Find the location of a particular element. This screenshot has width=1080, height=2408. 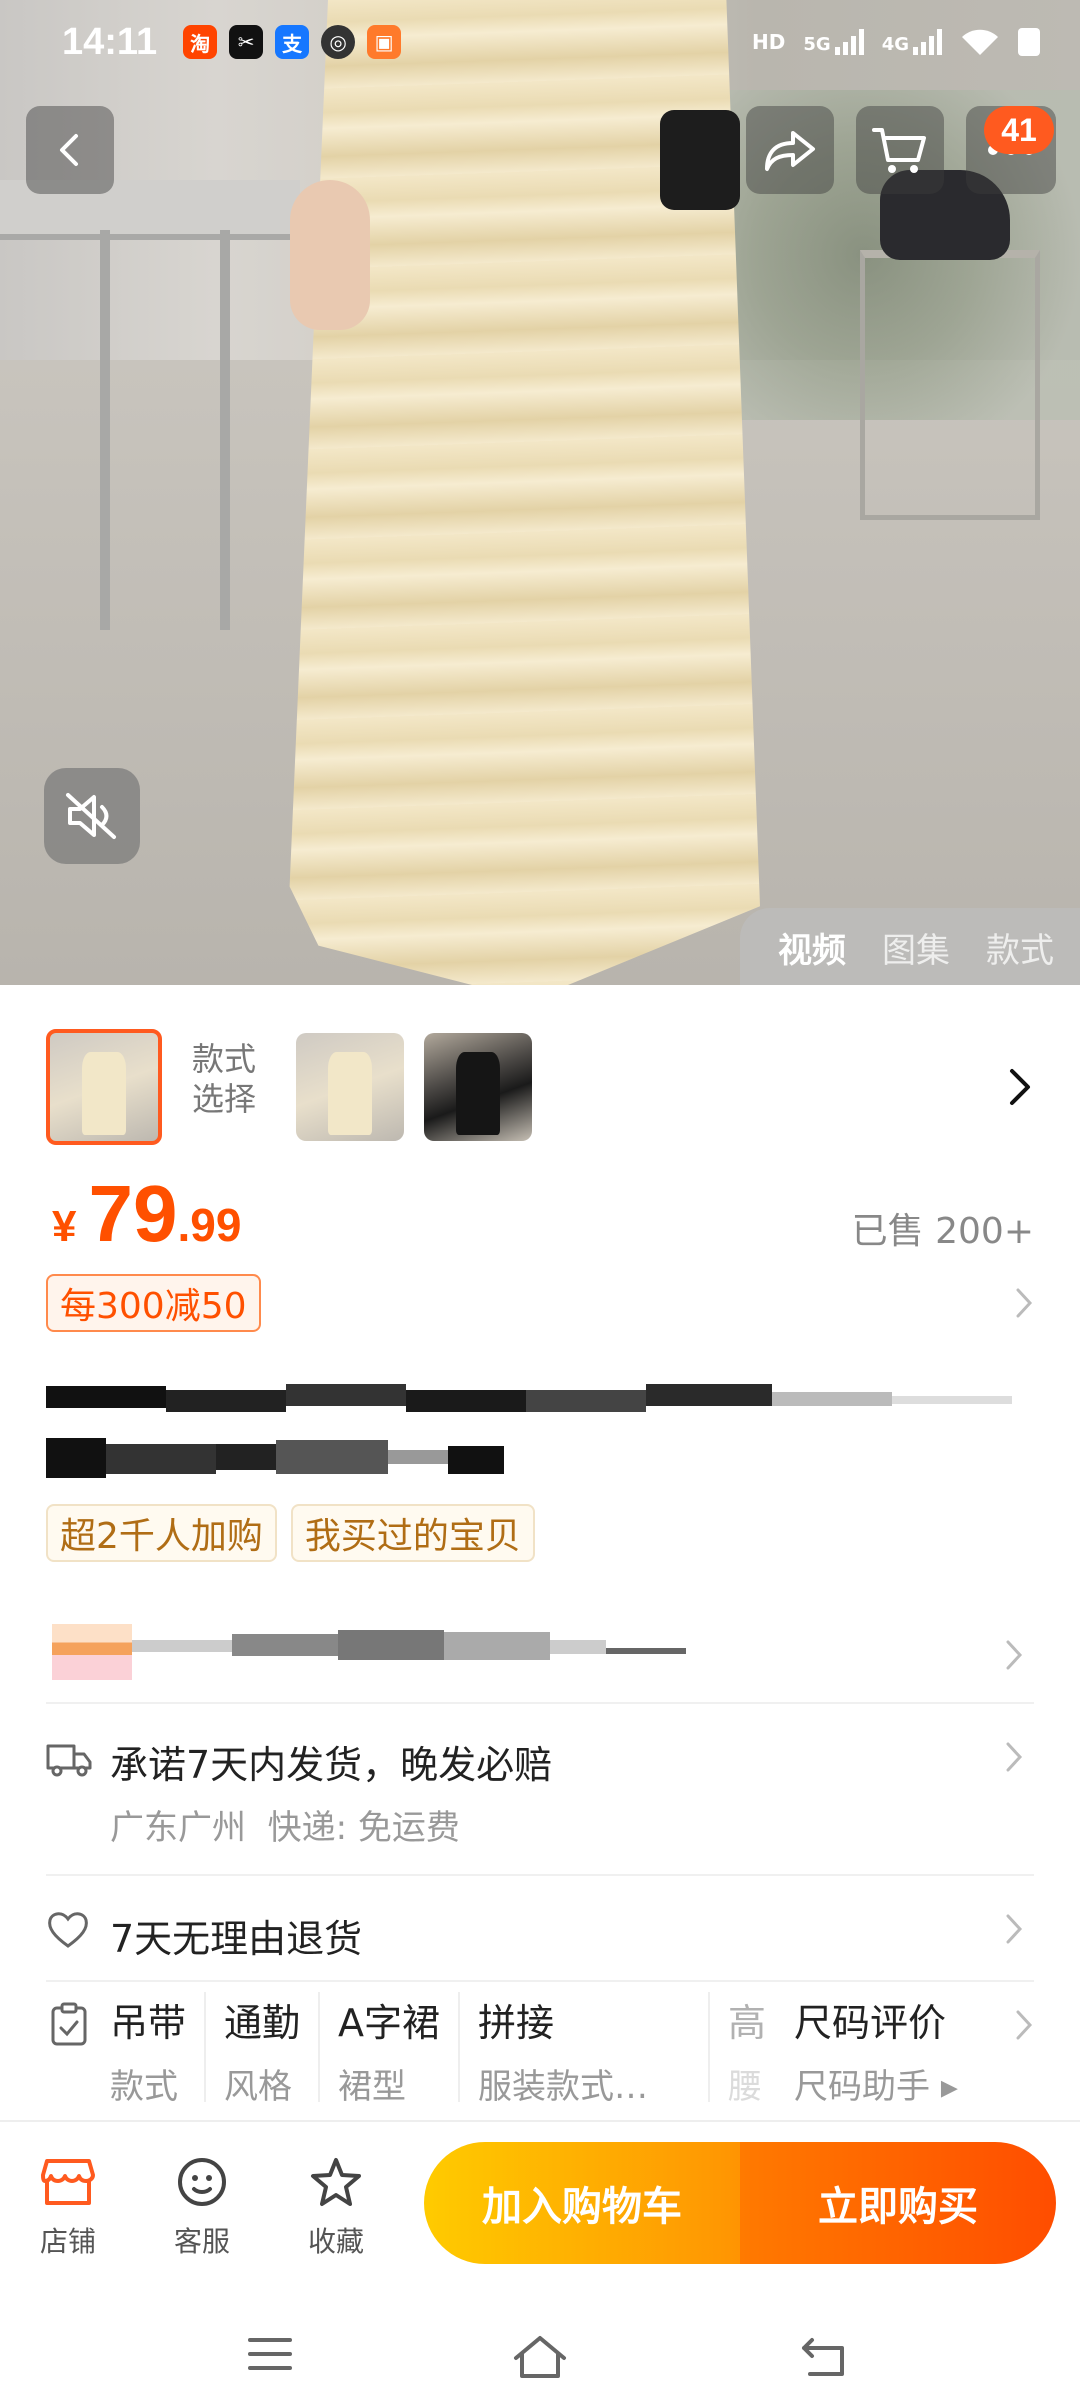

attr-fashion: 通勤 风格 is located at coordinates (263, 2049).